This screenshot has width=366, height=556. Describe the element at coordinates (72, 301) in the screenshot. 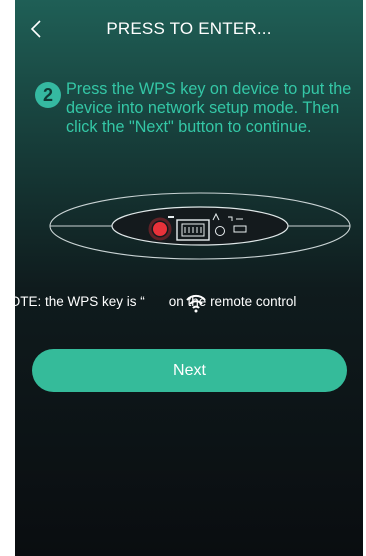

I see `note-text-before: NOTE: the WPS key is “` at that location.